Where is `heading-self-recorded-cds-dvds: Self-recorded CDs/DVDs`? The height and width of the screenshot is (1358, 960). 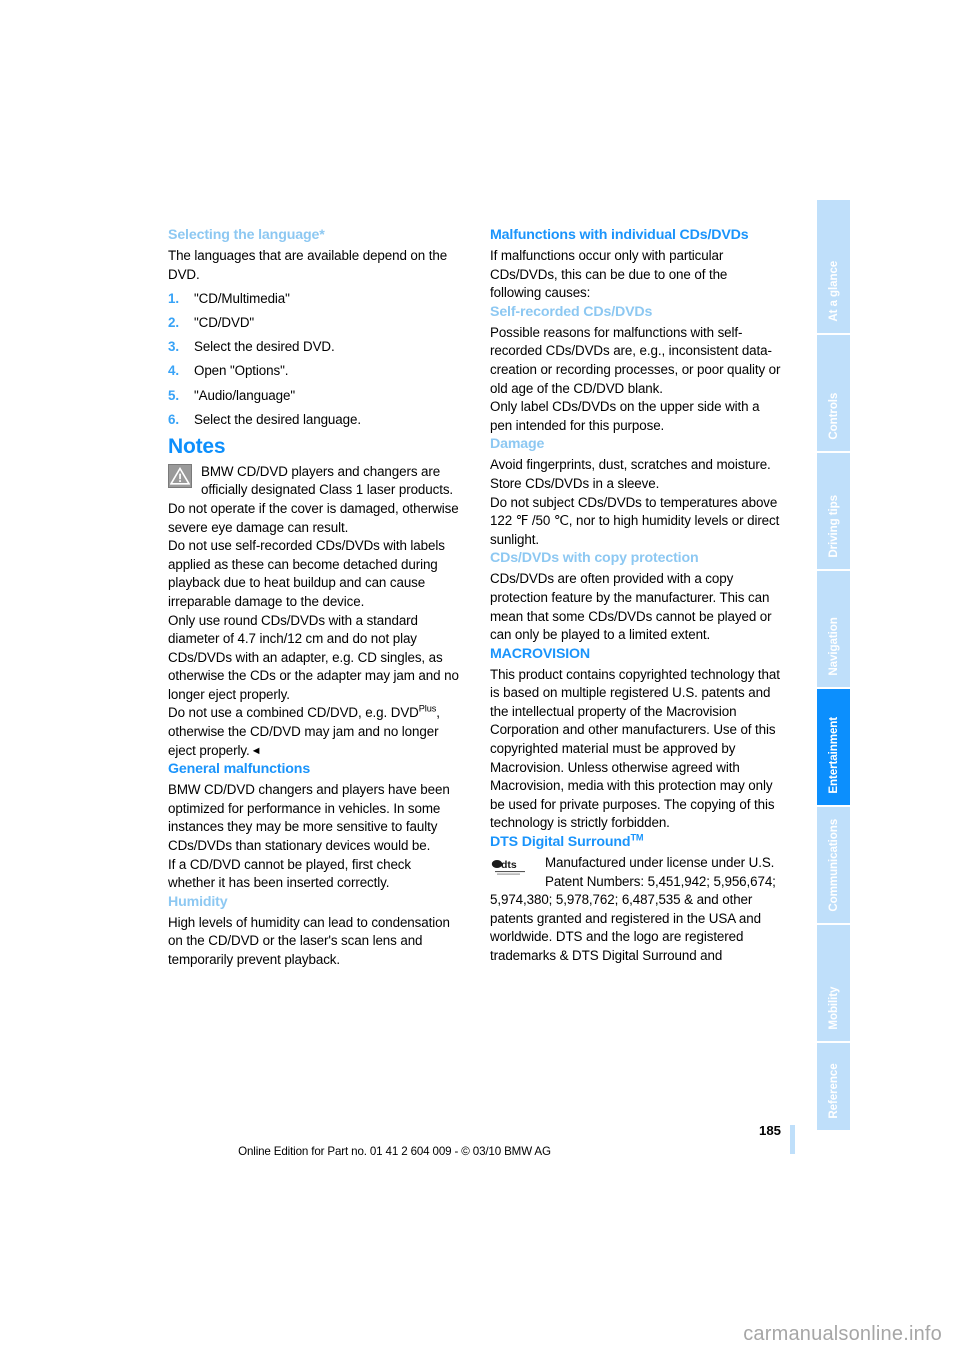
heading-self-recorded-cds-dvds: Self-recorded CDs/DVDs is located at coordinates (571, 311).